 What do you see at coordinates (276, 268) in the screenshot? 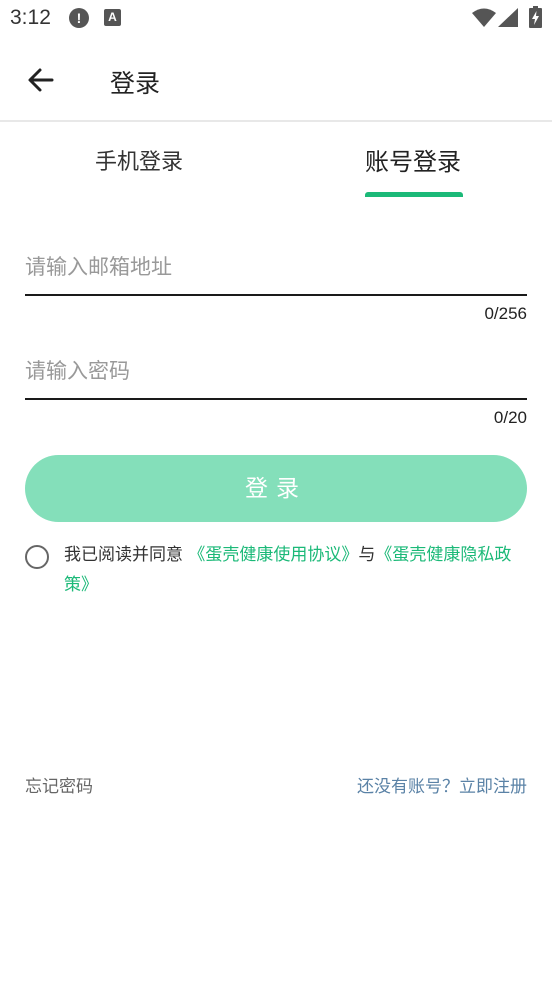
I see `email-input` at bounding box center [276, 268].